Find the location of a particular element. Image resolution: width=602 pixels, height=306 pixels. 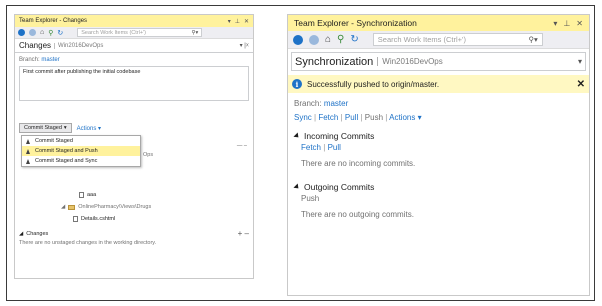

window-title: Team Explorer - Changes is located at coordinates (53, 21).